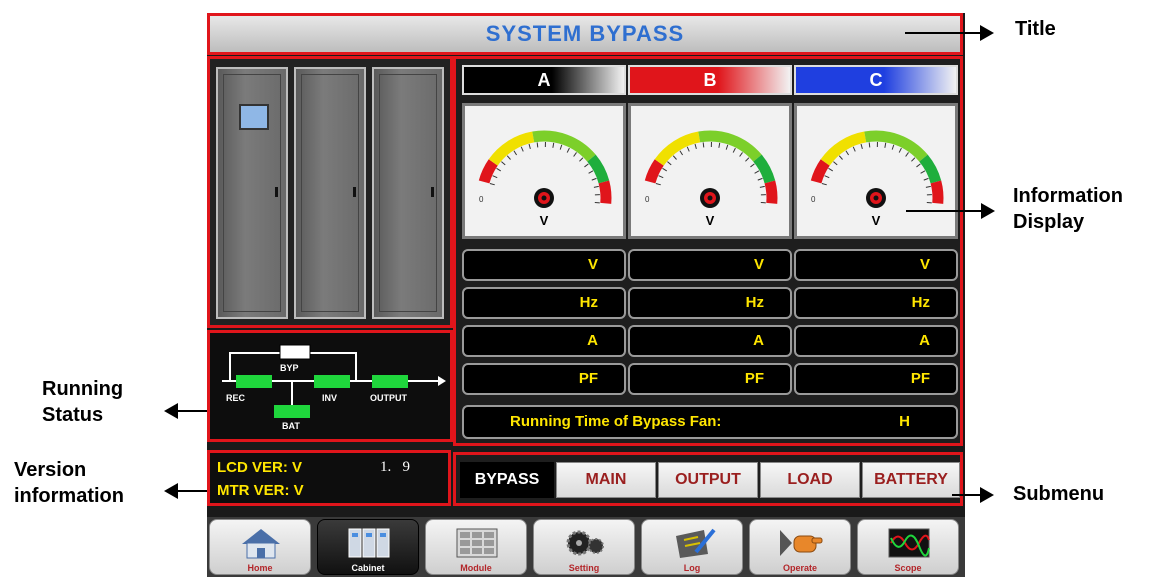 The image size is (1161, 577). What do you see at coordinates (261, 544) in the screenshot?
I see `home-icon` at bounding box center [261, 544].